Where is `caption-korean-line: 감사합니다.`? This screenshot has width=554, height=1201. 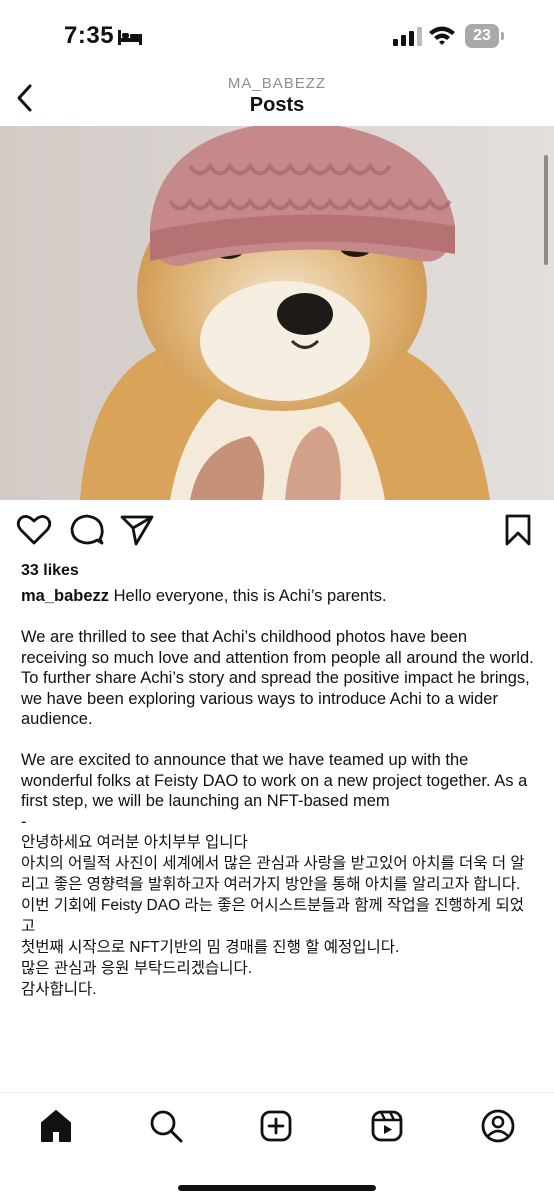
caption-korean-line: 감사합니다. is located at coordinates (59, 989).